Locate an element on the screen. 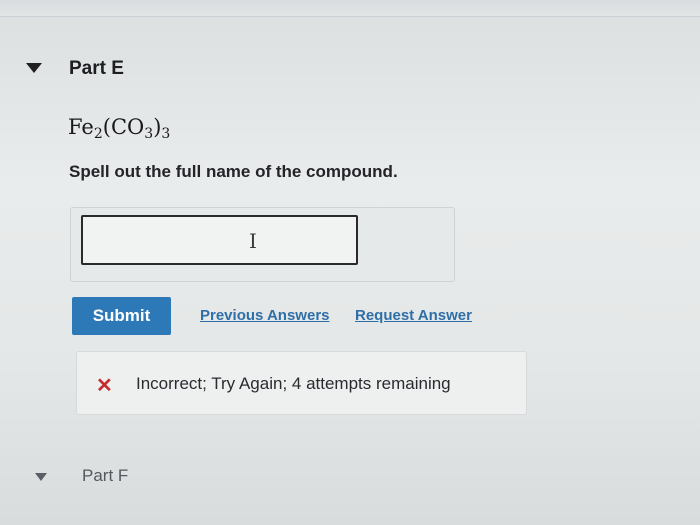  formula-element: Fe is located at coordinates (81, 127).